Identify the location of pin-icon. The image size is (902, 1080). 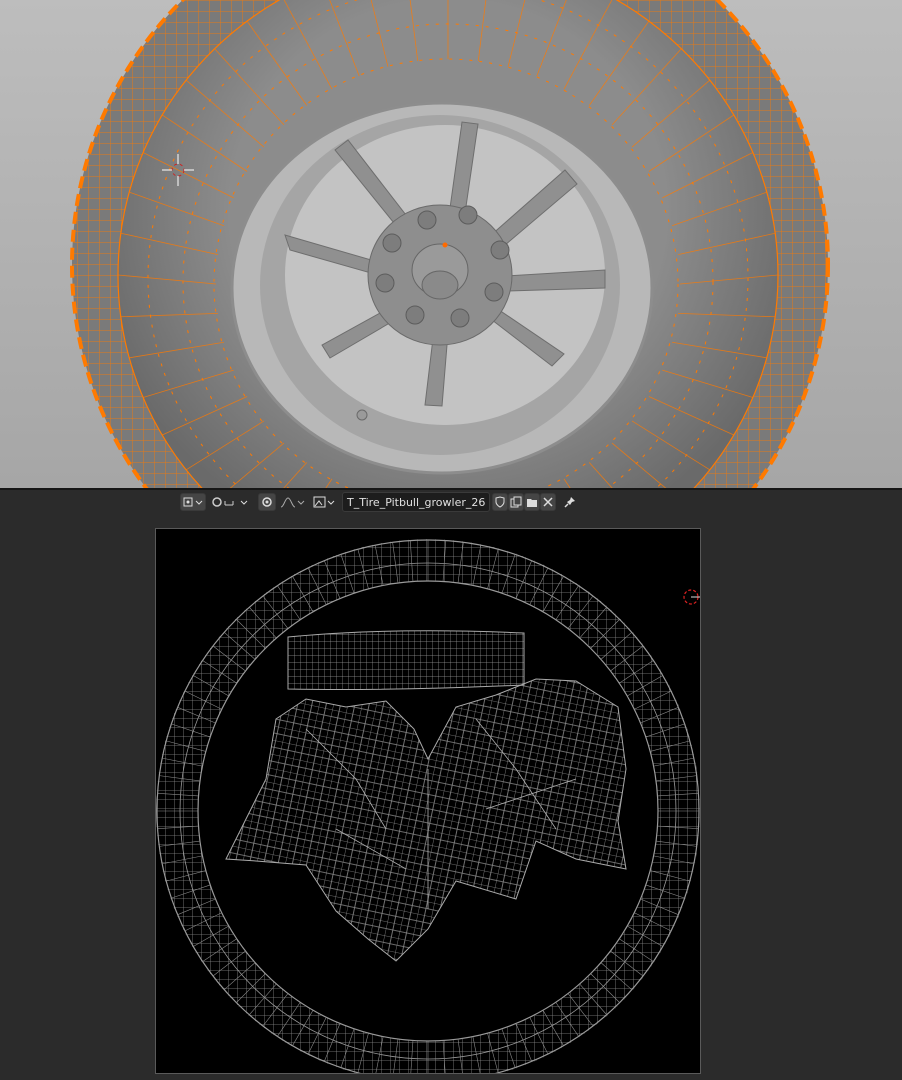
(570, 502).